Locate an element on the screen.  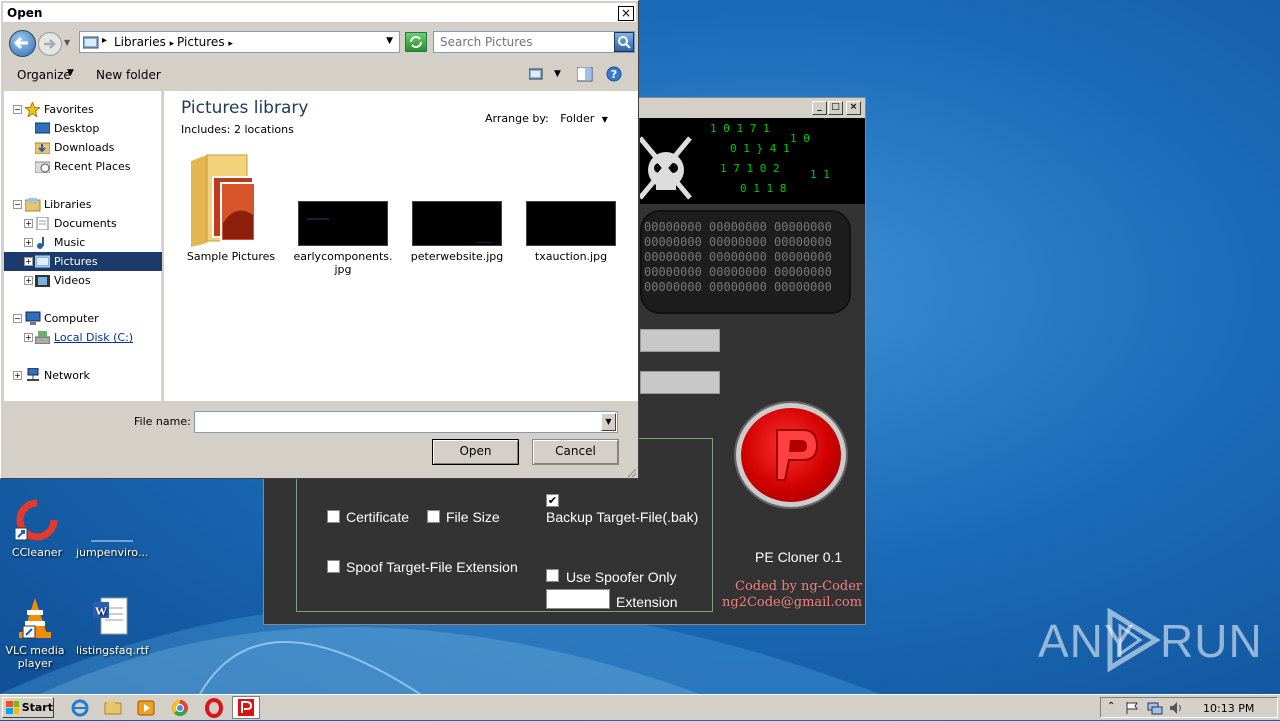
nav-local-disk: + Local Disk (C:) is located at coordinates (83, 337).